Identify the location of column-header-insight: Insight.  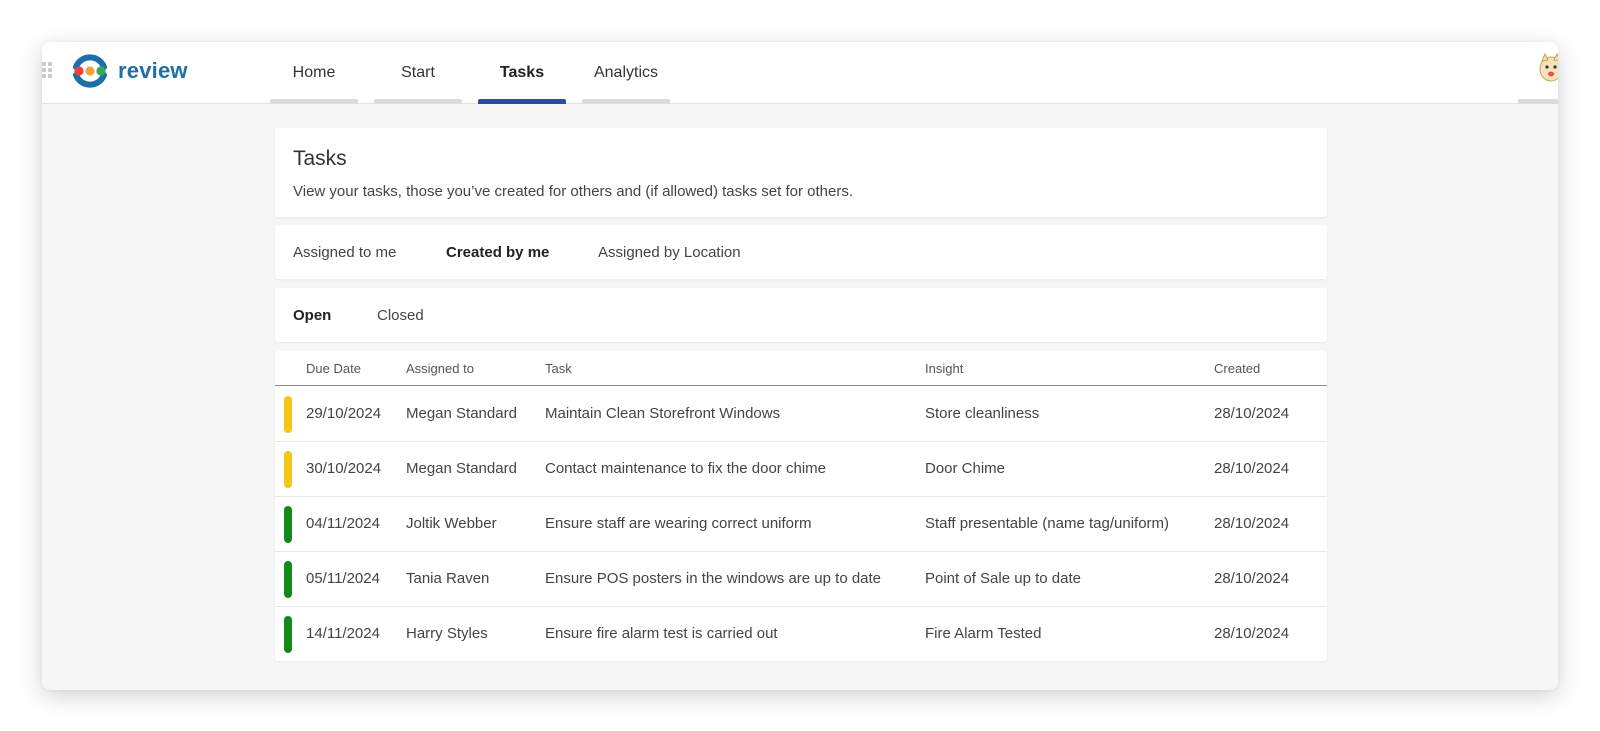
(944, 368).